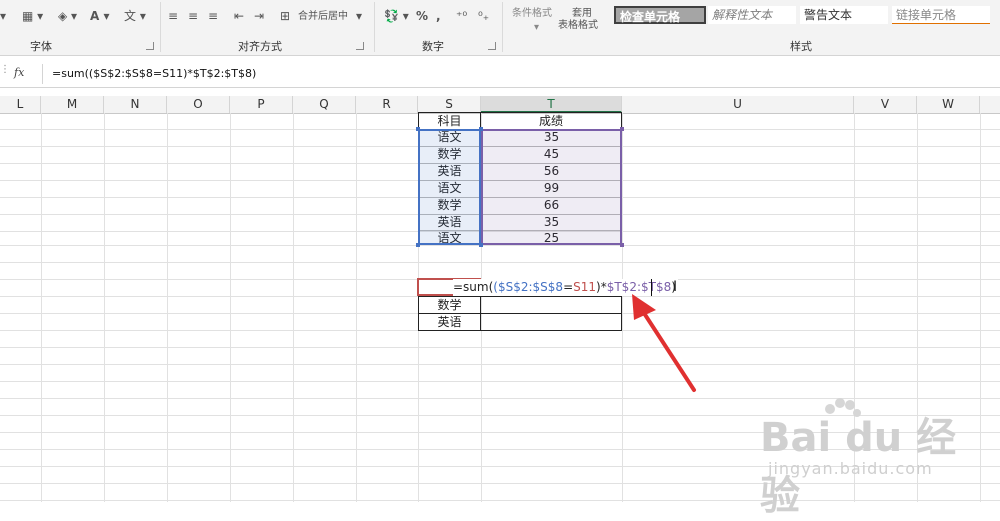  I want to click on merge-icon: ⊞, so click(285, 16).